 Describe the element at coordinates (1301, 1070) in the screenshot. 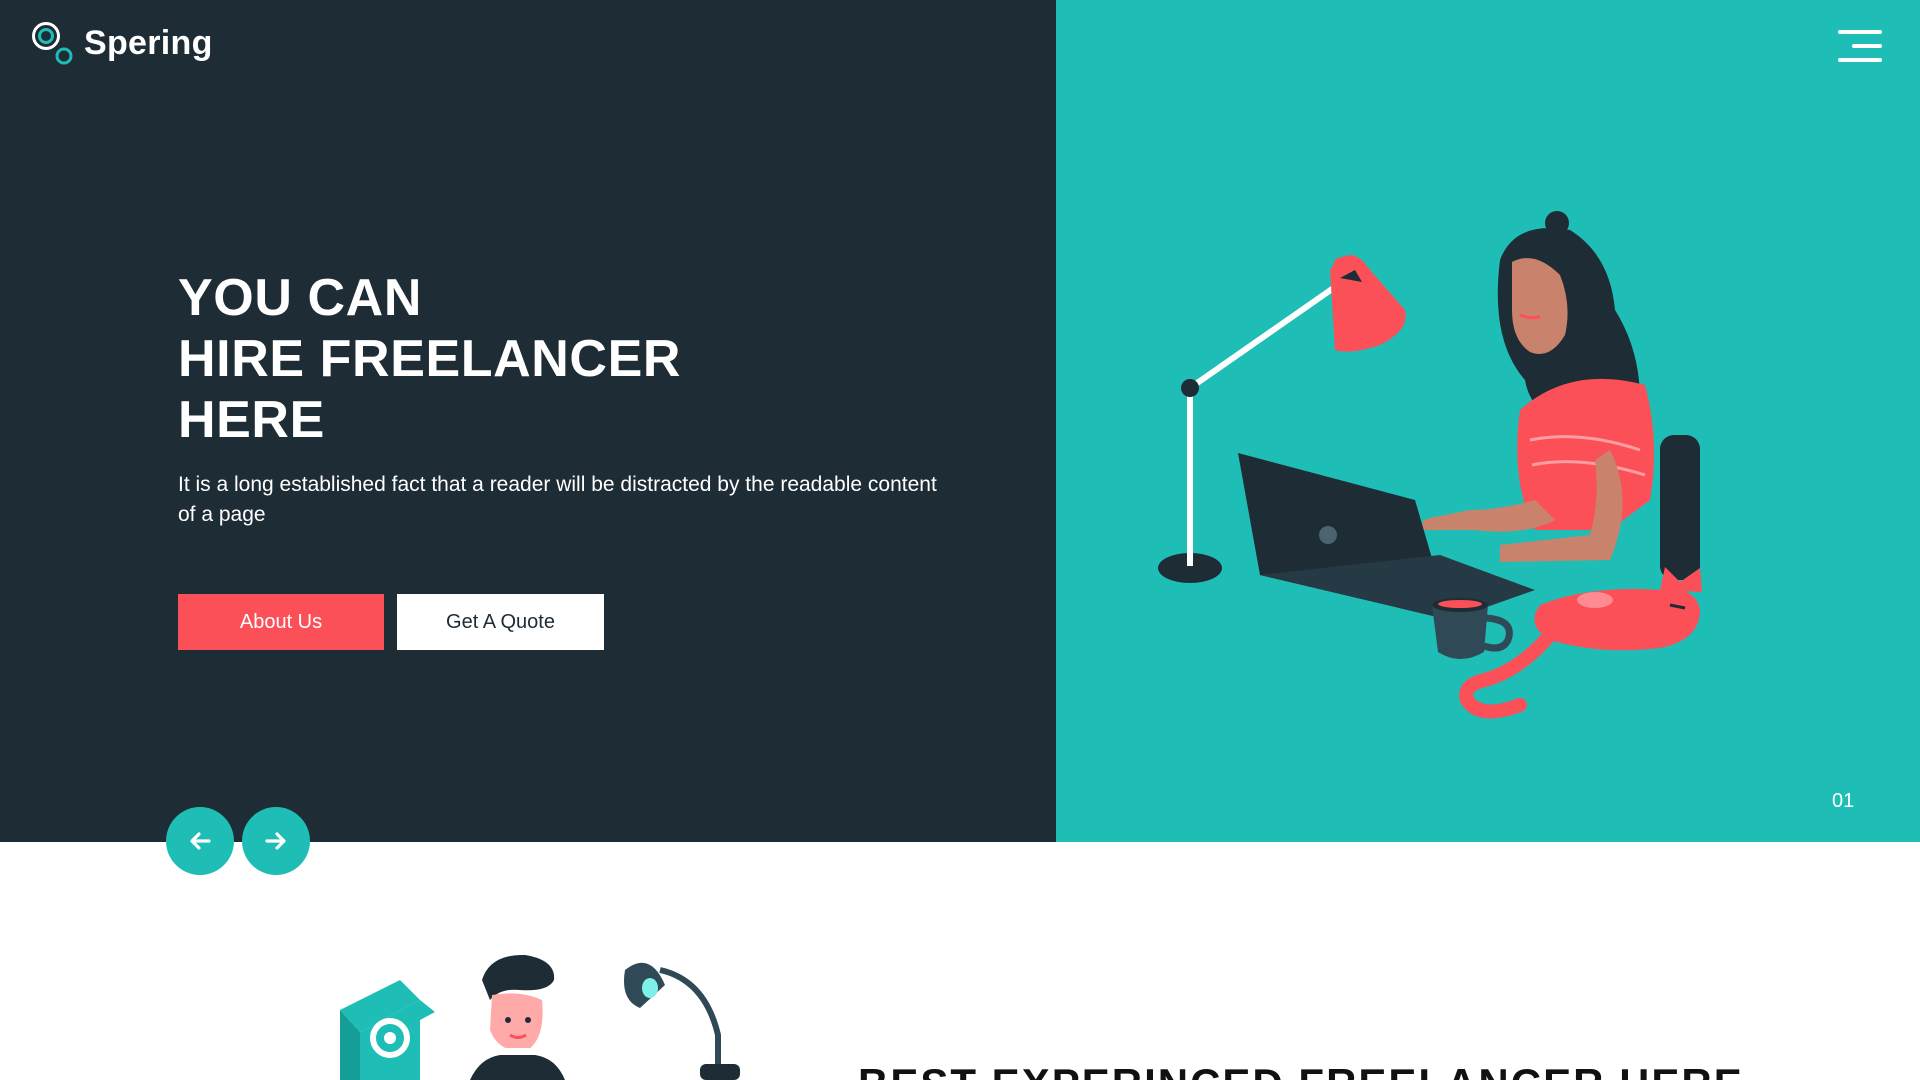

I see `section-title: BEST EXPERINCED FREELANCER HERE` at that location.